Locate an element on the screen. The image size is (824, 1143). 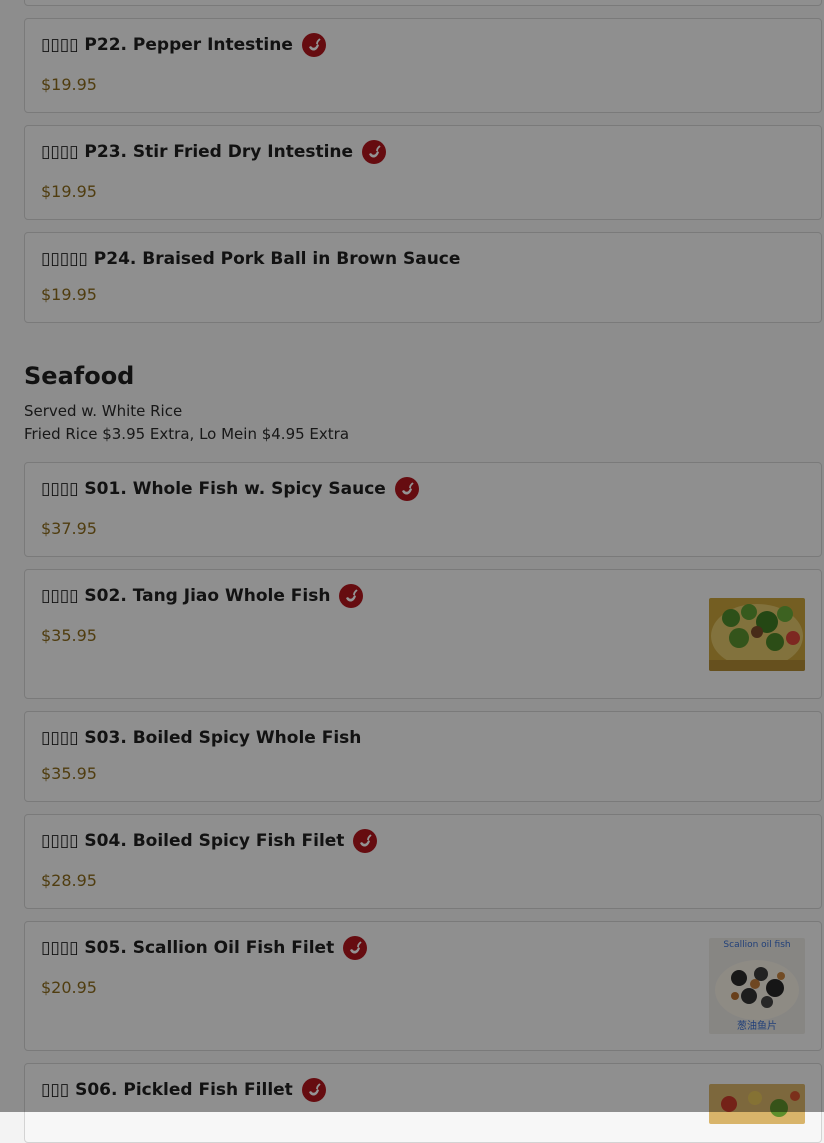
menu-item-card: ▯▯▯▯ S02. Tang Jiao Whole Fish $35.95 is located at coordinates (423, 634).